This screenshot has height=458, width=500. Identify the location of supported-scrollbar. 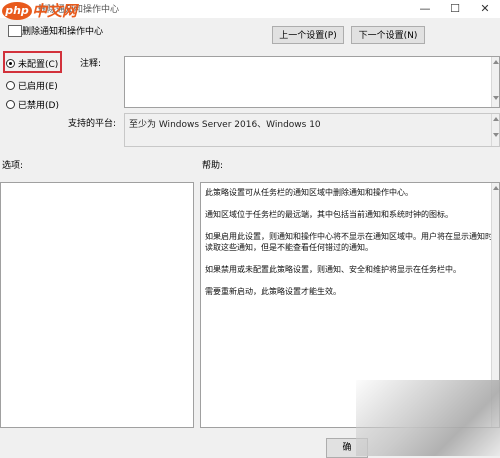
(495, 130).